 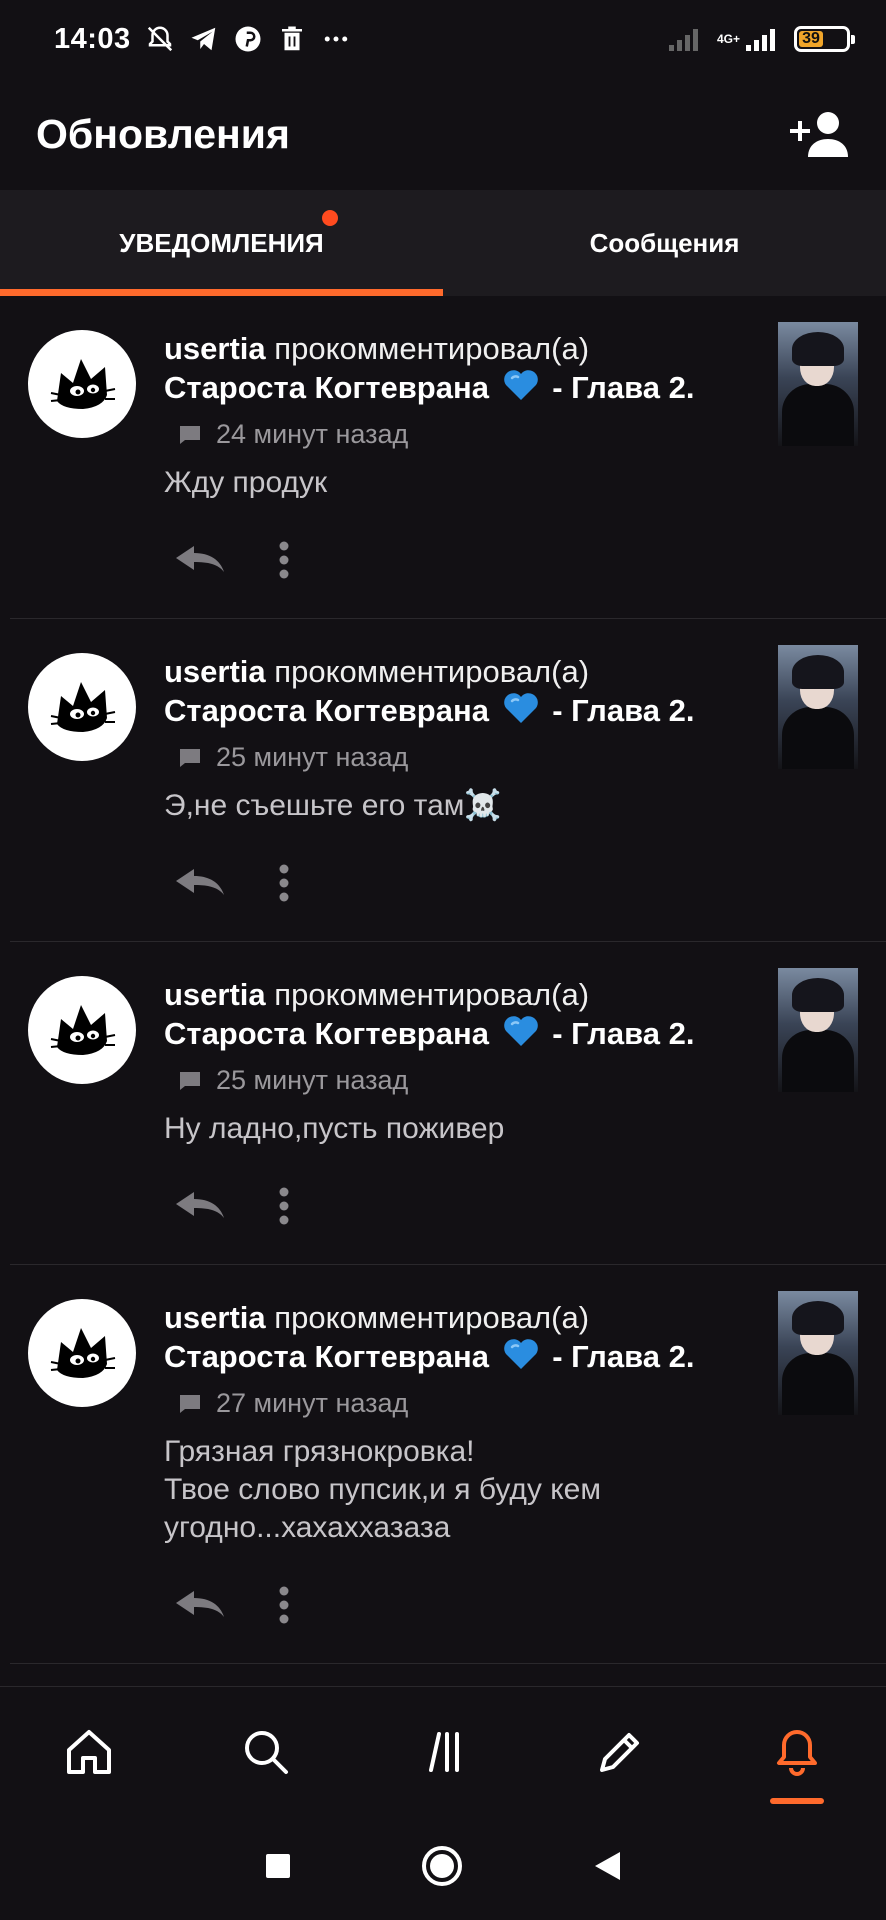 I want to click on back-button, so click(x=607, y=1868).